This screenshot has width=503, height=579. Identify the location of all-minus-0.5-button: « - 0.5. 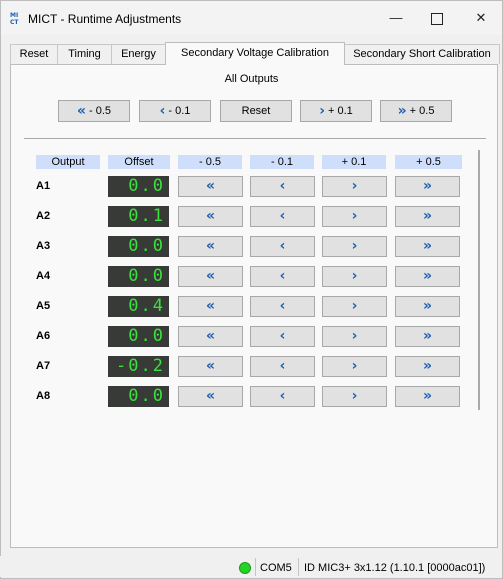
(94, 111).